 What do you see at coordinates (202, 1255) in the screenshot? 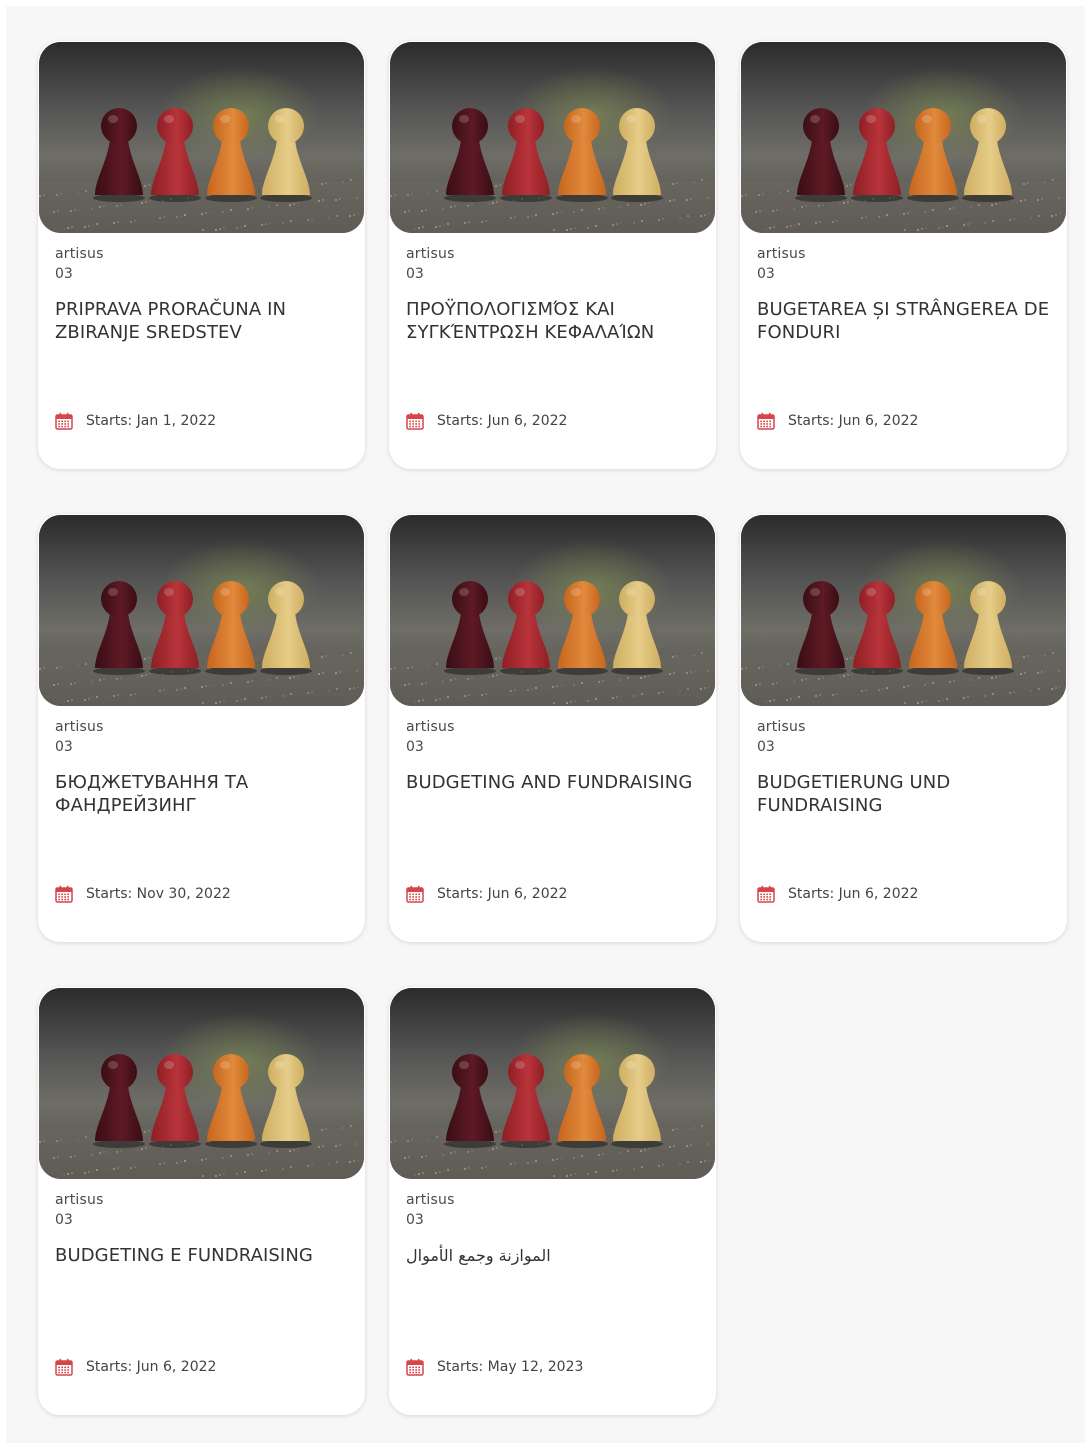
I see `course-title: BUDGETING E FUNDRAISING` at bounding box center [202, 1255].